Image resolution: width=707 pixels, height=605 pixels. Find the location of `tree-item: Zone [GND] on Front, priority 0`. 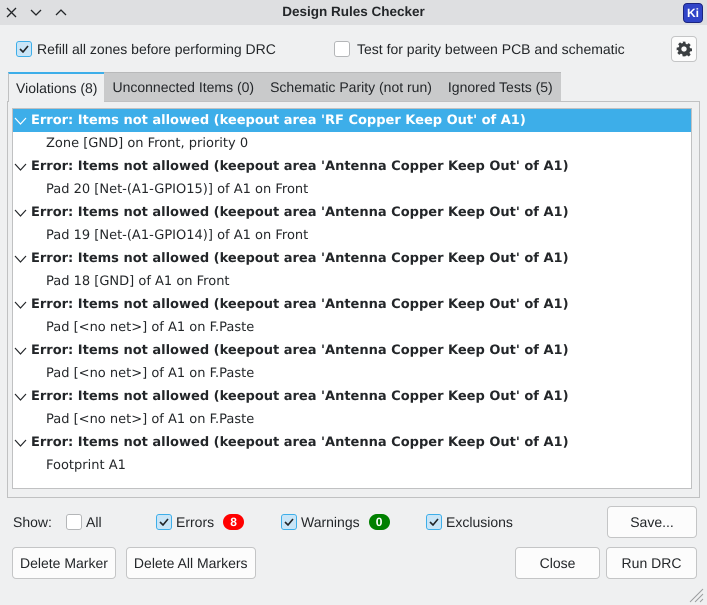

tree-item: Zone [GND] on Front, priority 0 is located at coordinates (352, 143).